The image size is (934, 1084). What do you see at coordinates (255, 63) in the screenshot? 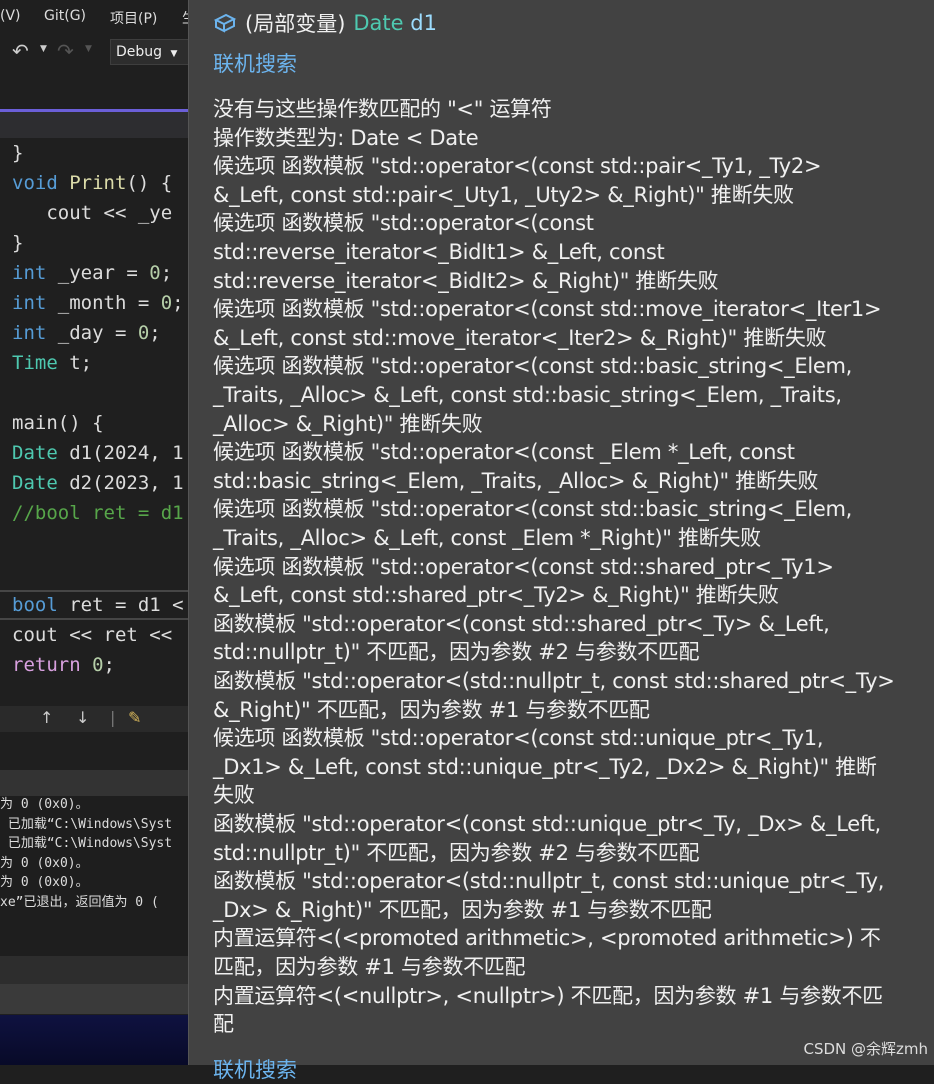
I see `online-search-link: 联机搜索` at bounding box center [255, 63].